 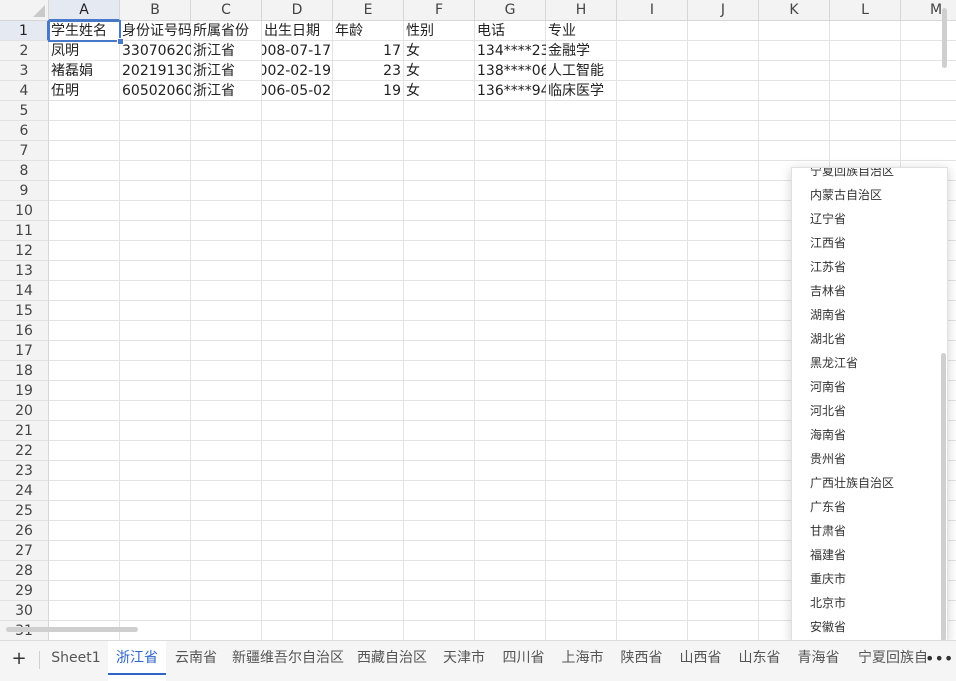 What do you see at coordinates (120, 41) in the screenshot?
I see `fill-handle` at bounding box center [120, 41].